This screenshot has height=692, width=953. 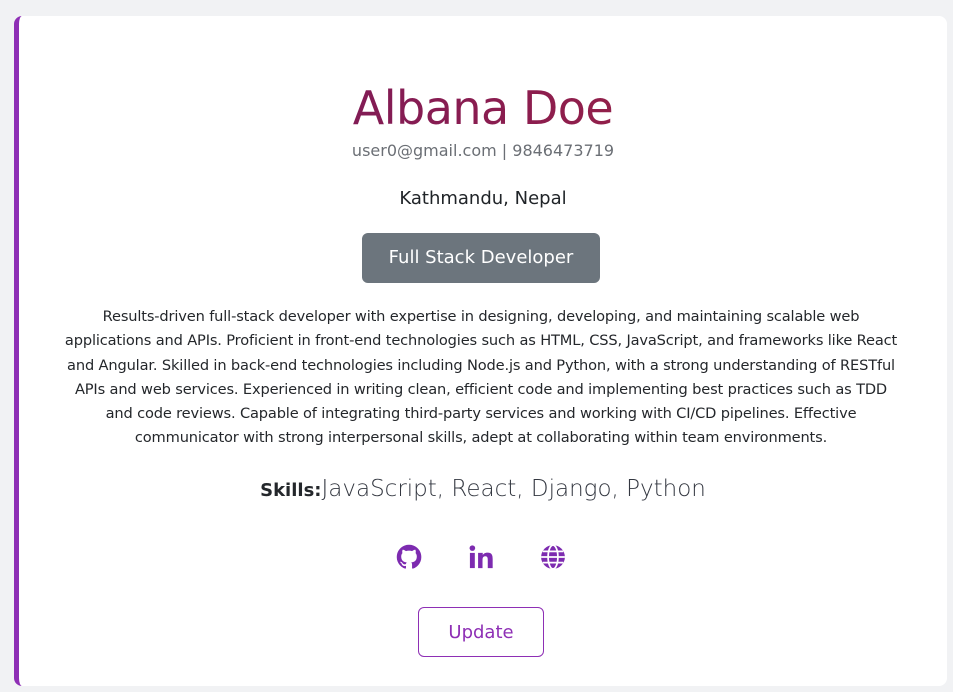 What do you see at coordinates (424, 150) in the screenshot?
I see `email-text: user0@gmail.com` at bounding box center [424, 150].